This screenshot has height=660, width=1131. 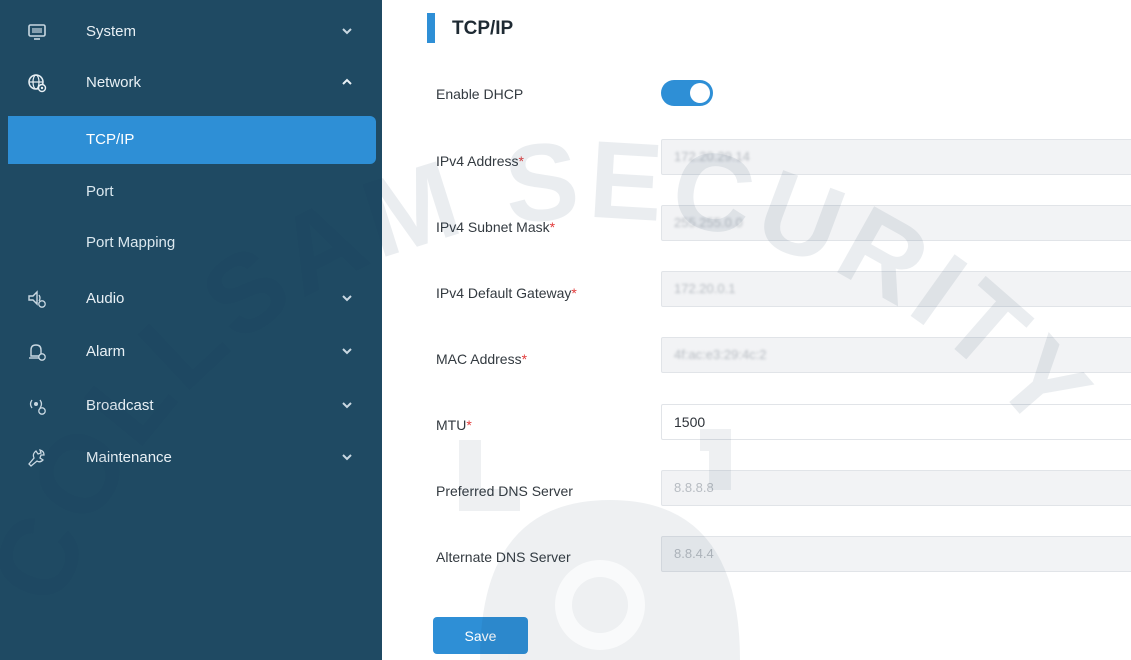 What do you see at coordinates (454, 425) in the screenshot?
I see `mtu-label: MTU*` at bounding box center [454, 425].